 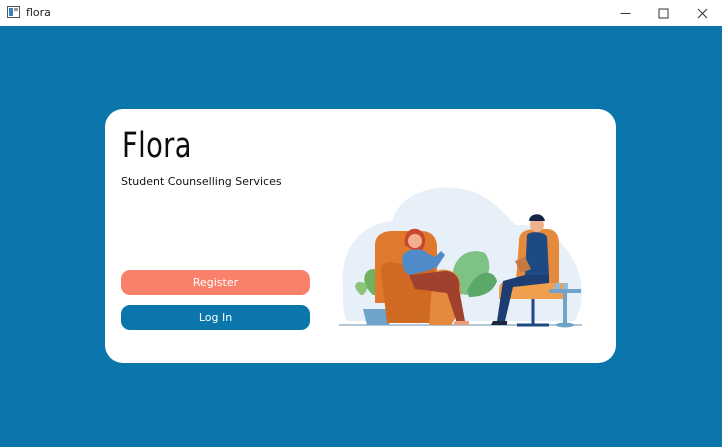 What do you see at coordinates (215, 282) in the screenshot?
I see `register-button: Register` at bounding box center [215, 282].